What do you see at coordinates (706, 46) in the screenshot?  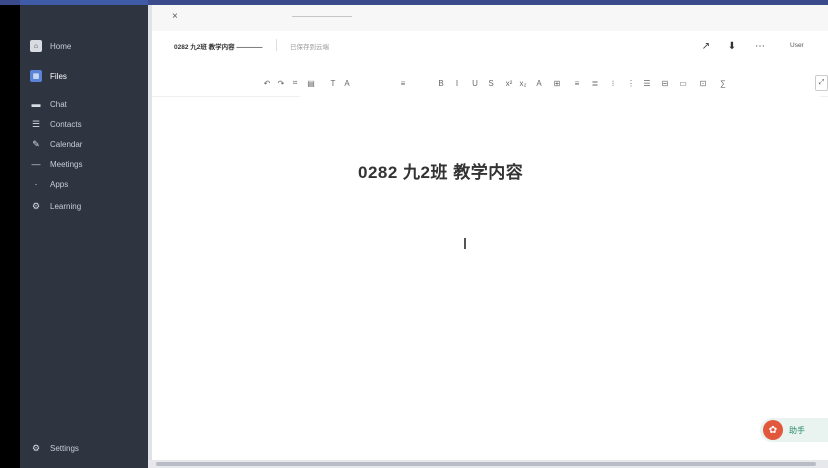 I see `share-icon: ↗` at bounding box center [706, 46].